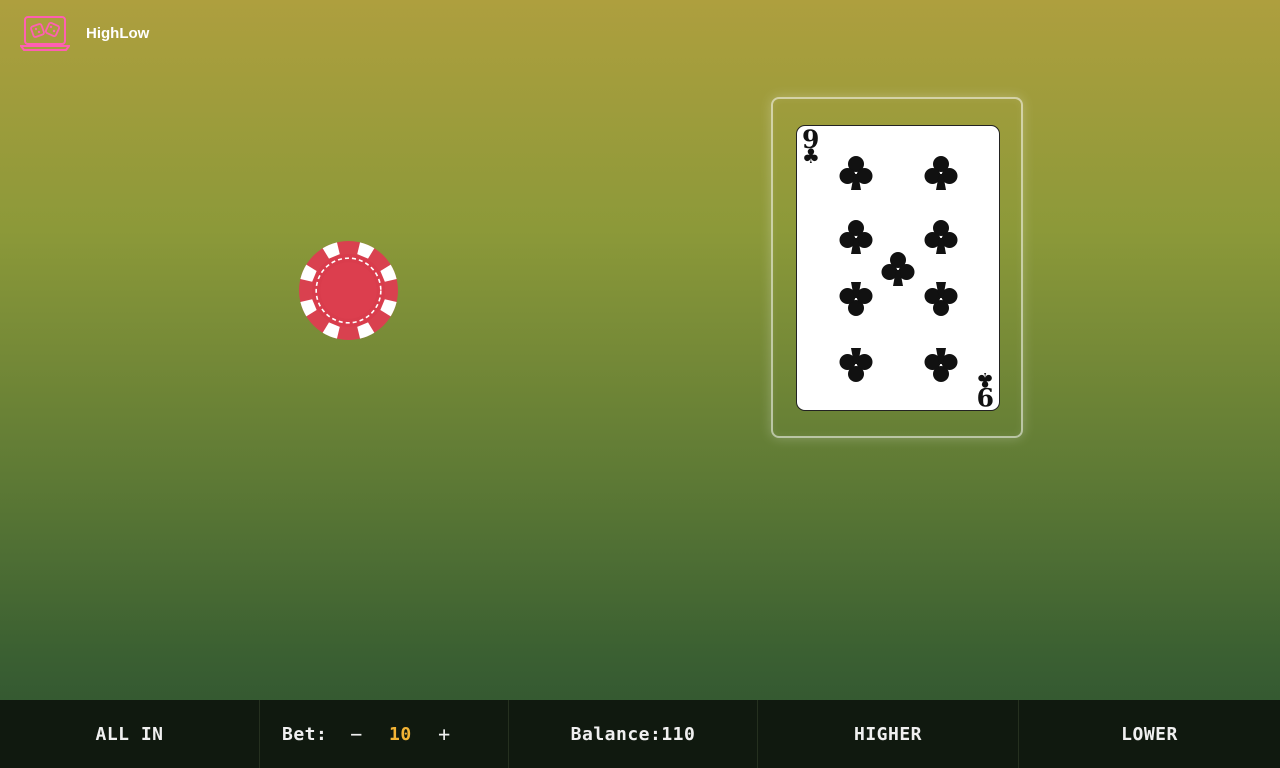  What do you see at coordinates (45, 33) in the screenshot?
I see `laptop-dice-icon` at bounding box center [45, 33].